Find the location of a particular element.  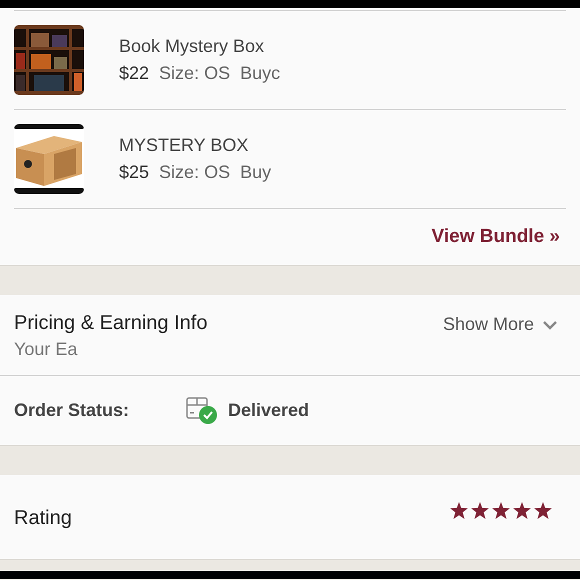

view-bundle-link: View Bundle » is located at coordinates (496, 237).